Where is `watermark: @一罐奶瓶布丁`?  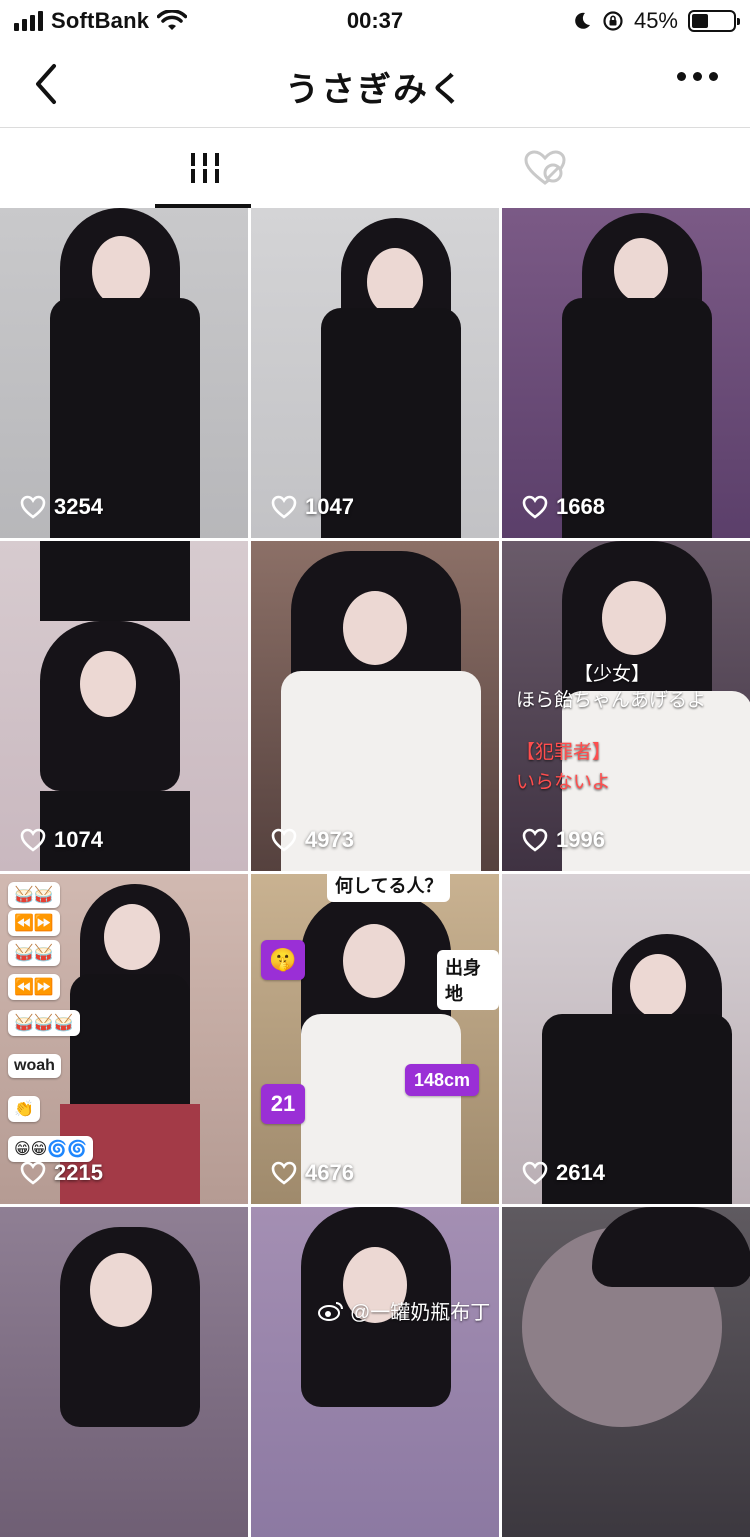 watermark: @一罐奶瓶布丁 is located at coordinates (404, 1310).